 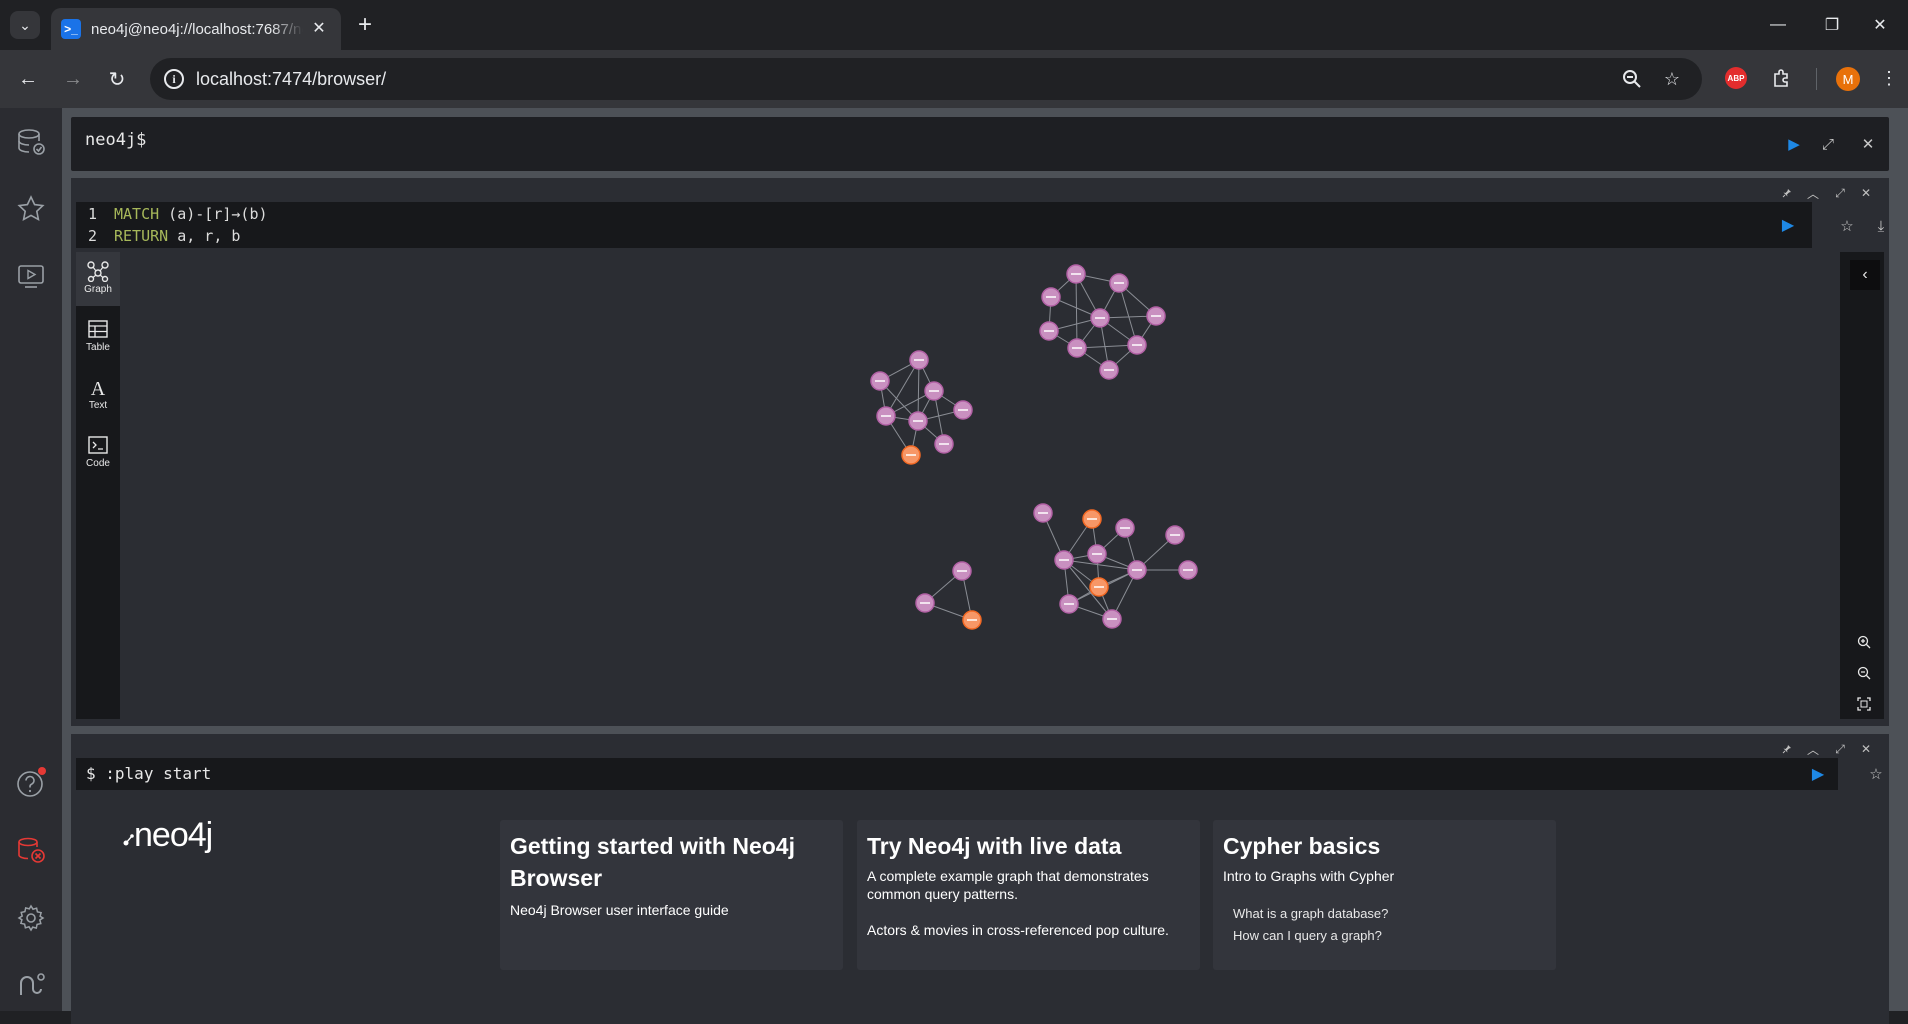 I want to click on logo-text: neo4j, so click(x=173, y=835).